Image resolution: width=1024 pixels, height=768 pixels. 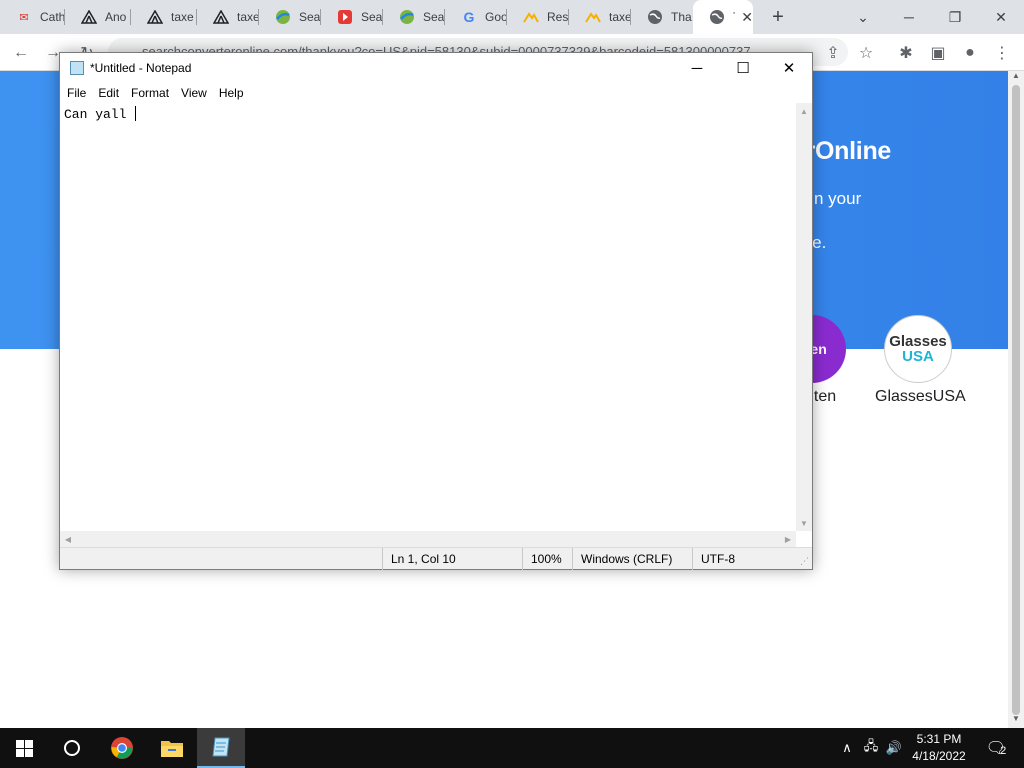 What do you see at coordinates (920, 397) in the screenshot?
I see `glassesusa-caption: GlassesUSA` at bounding box center [920, 397].